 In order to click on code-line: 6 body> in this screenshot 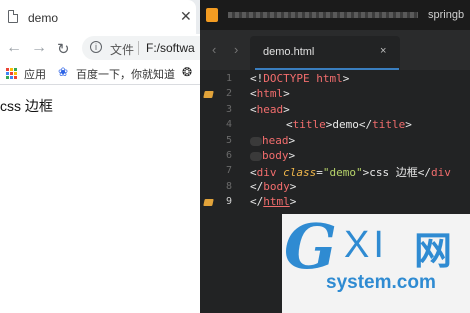, I will do `click(335, 156)`.